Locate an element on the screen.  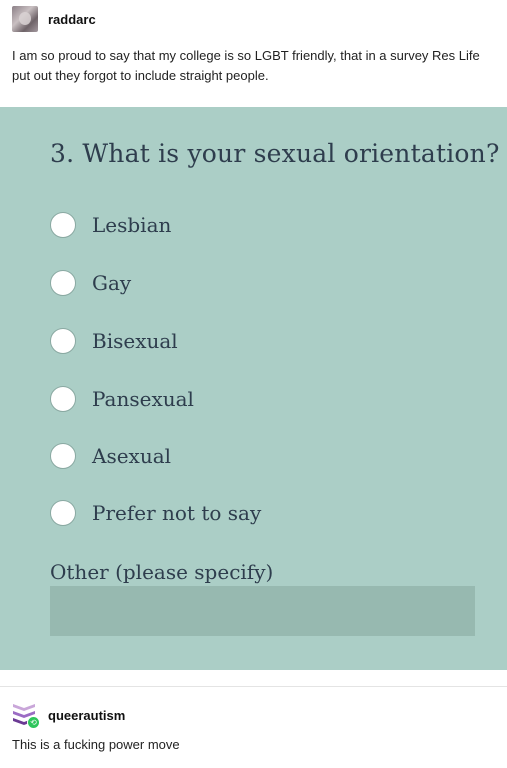
post-header: raddarc is located at coordinates (54, 19).